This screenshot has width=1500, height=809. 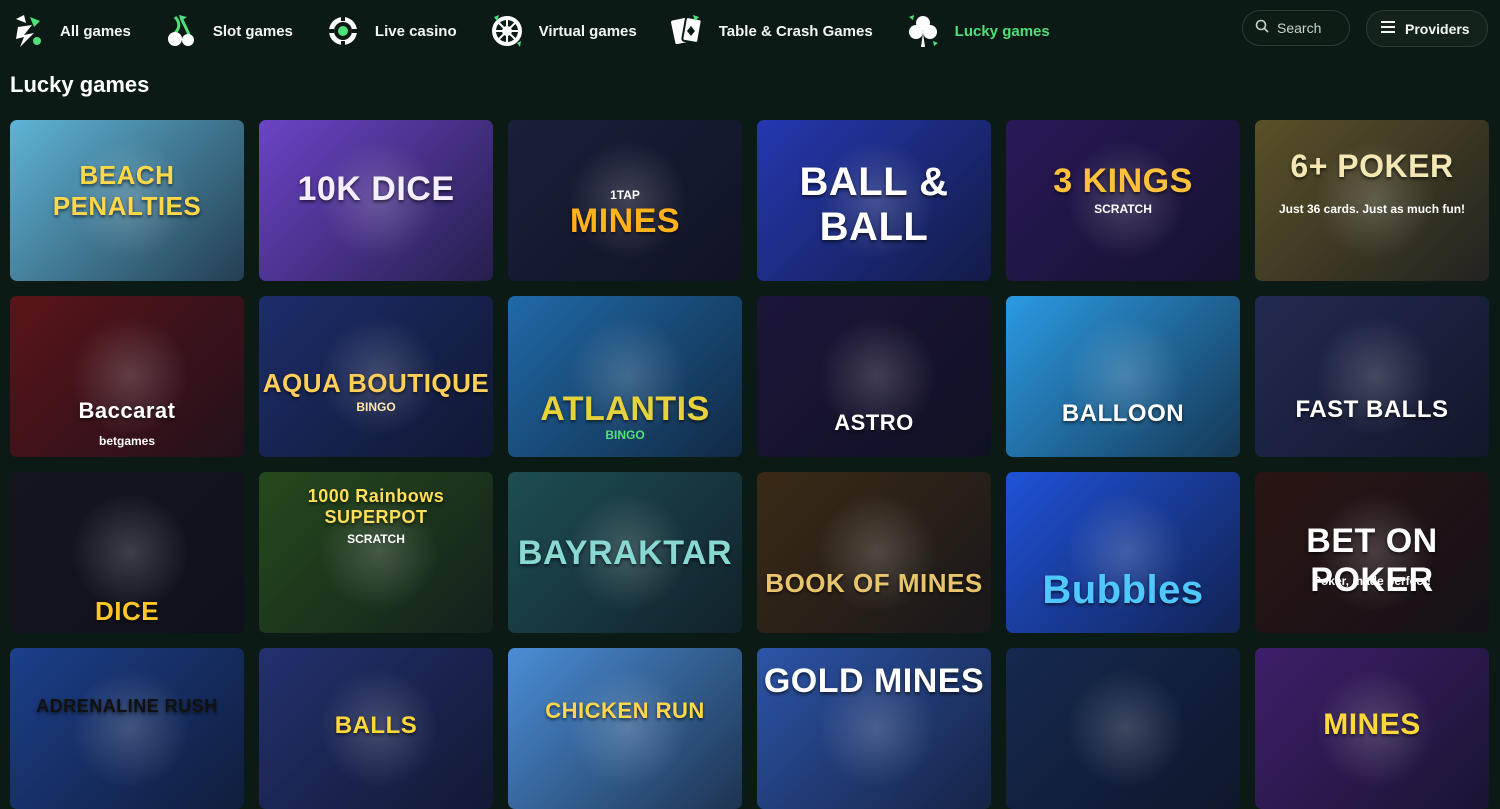 What do you see at coordinates (507, 31) in the screenshot?
I see `virtual-wheel-icon` at bounding box center [507, 31].